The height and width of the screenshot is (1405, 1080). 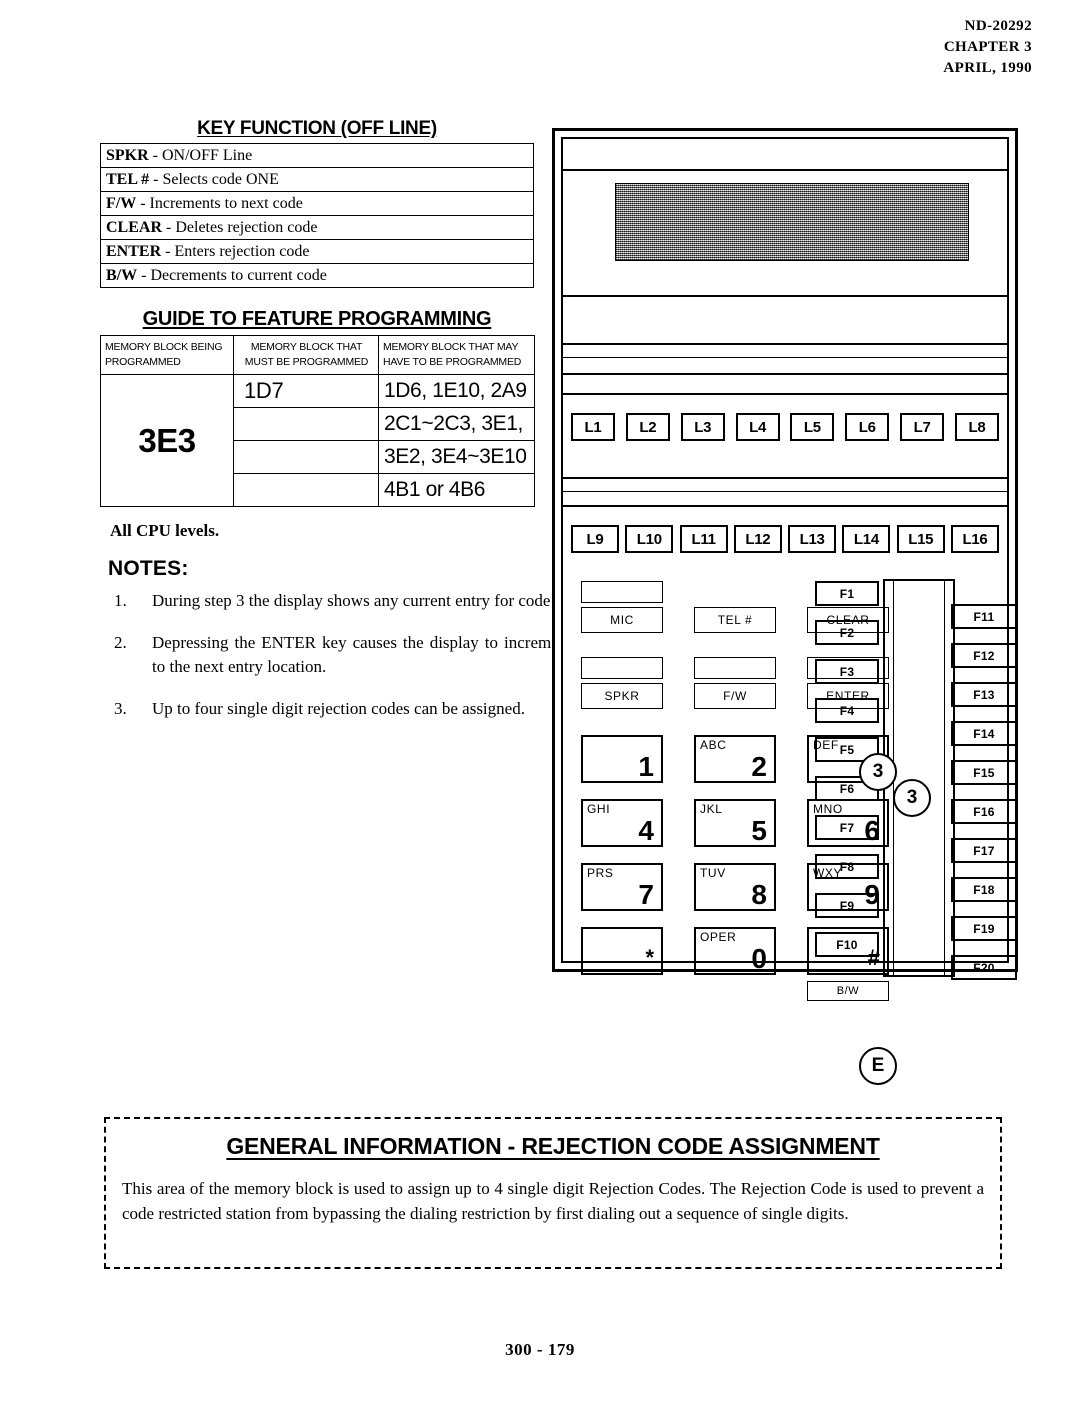 What do you see at coordinates (984, 928) in the screenshot?
I see `function-key-f19: F19` at bounding box center [984, 928].